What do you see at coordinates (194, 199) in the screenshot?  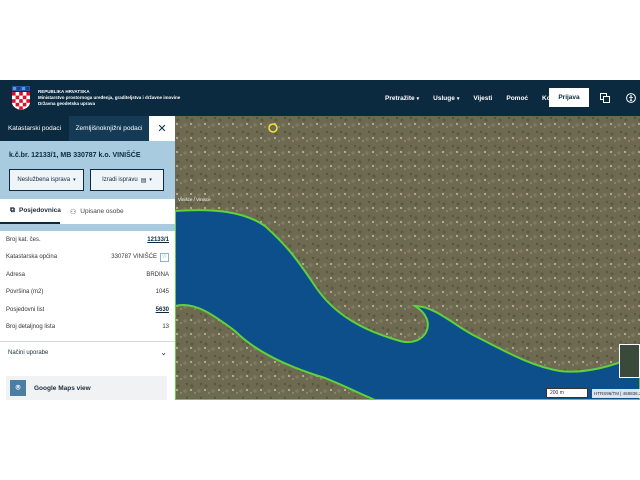 I see `place-label: Vinišće / Vinisce` at bounding box center [194, 199].